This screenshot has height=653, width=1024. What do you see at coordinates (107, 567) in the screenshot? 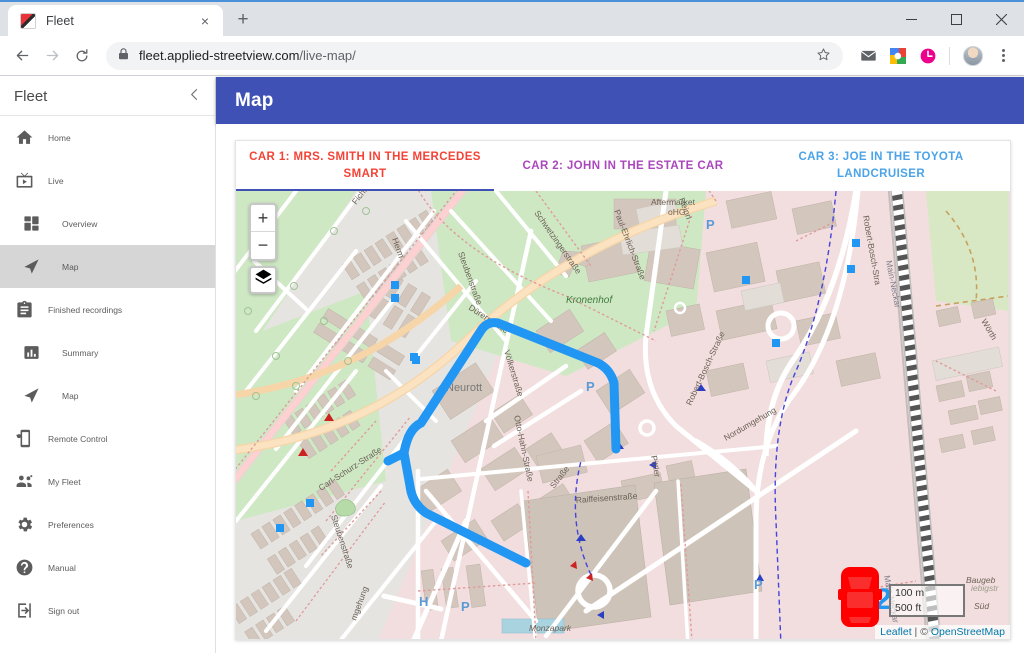
I see `sidebar-item-manual: Manual` at bounding box center [107, 567].